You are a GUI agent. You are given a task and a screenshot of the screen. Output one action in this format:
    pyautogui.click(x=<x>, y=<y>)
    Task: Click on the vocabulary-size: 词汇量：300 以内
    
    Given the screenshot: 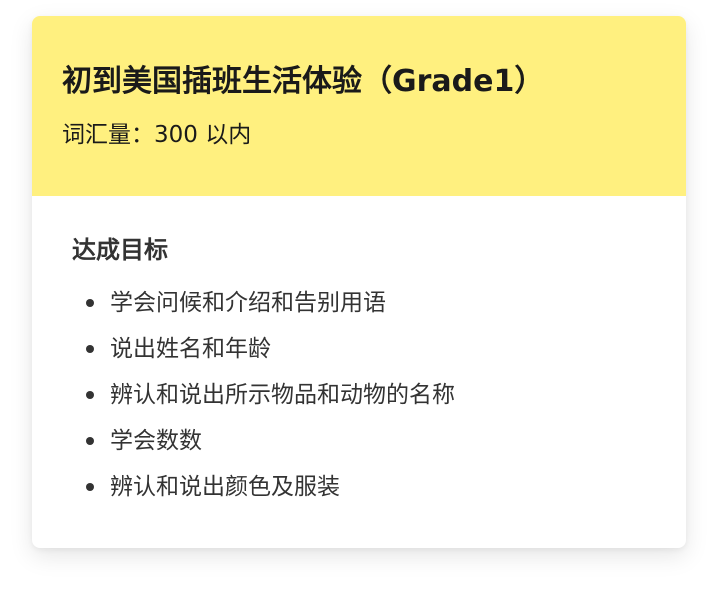 What is the action you would take?
    pyautogui.click(x=157, y=135)
    